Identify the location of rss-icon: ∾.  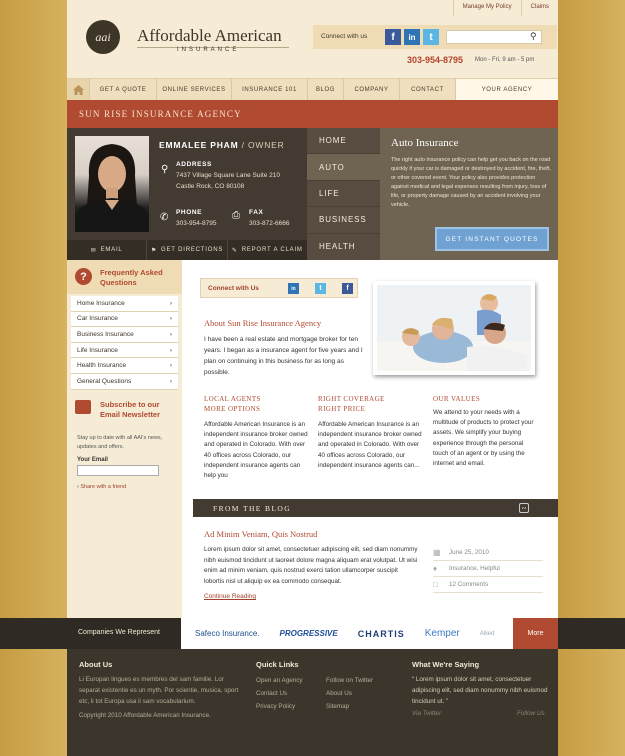
(524, 508).